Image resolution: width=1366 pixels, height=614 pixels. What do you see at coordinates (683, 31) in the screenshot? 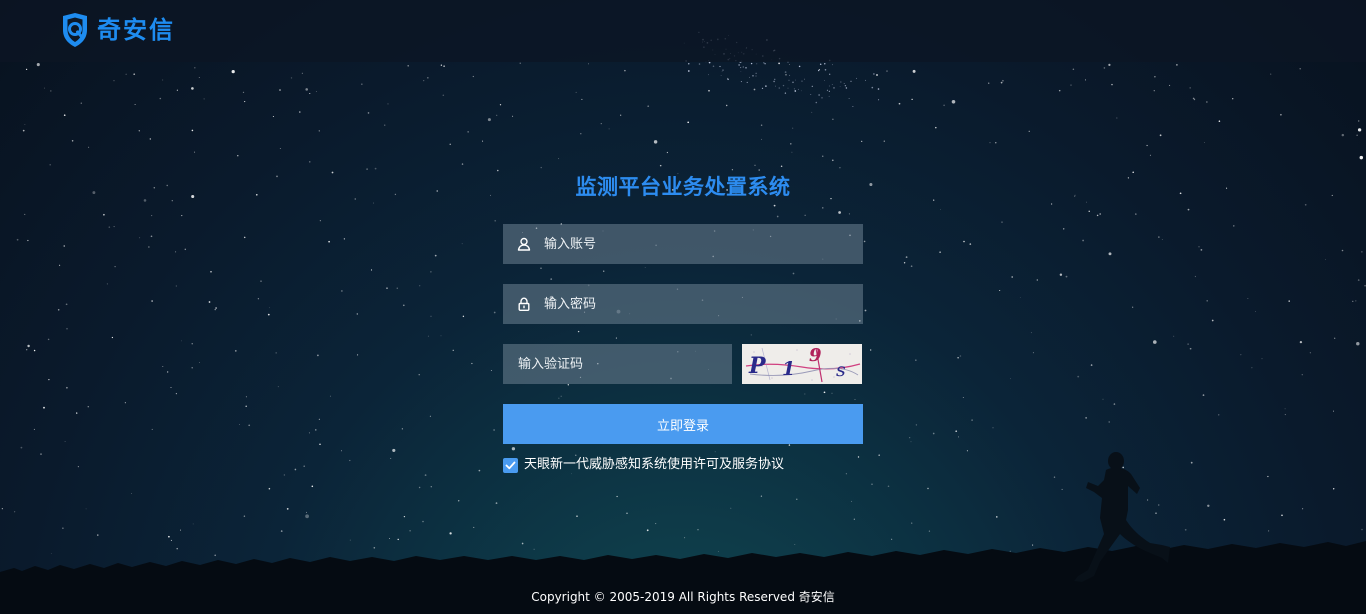
I see `top-bar: 奇安信` at bounding box center [683, 31].